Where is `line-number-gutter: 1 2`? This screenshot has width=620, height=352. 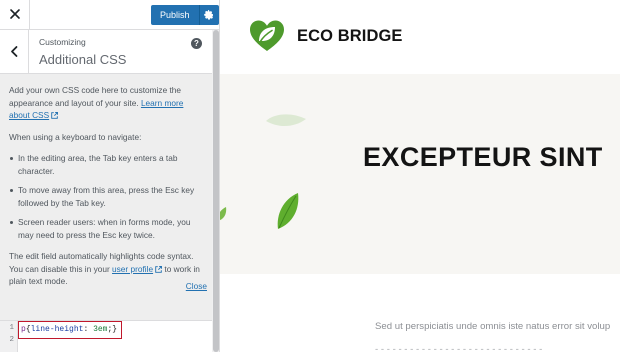 line-number-gutter: 1 2 is located at coordinates (9, 336).